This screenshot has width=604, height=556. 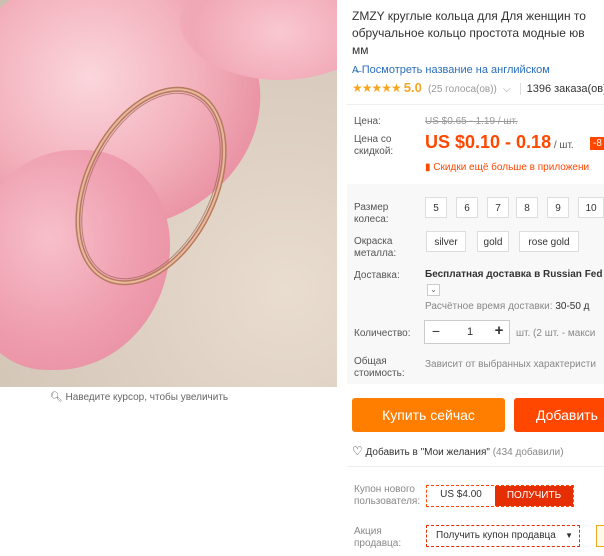 What do you see at coordinates (367, 121) in the screenshot?
I see `price-label: Цена:` at bounding box center [367, 121].